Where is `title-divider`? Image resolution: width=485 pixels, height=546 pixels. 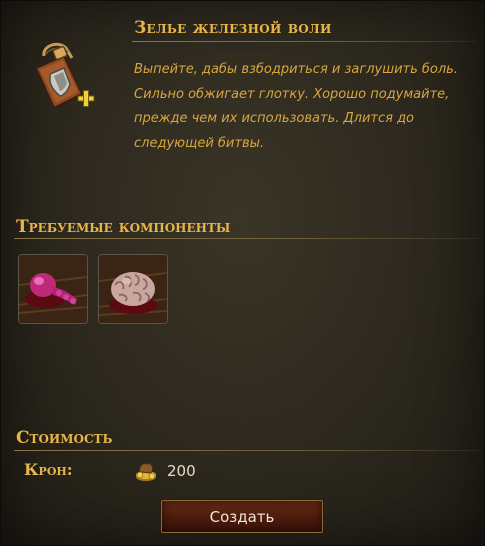 title-divider is located at coordinates (304, 41).